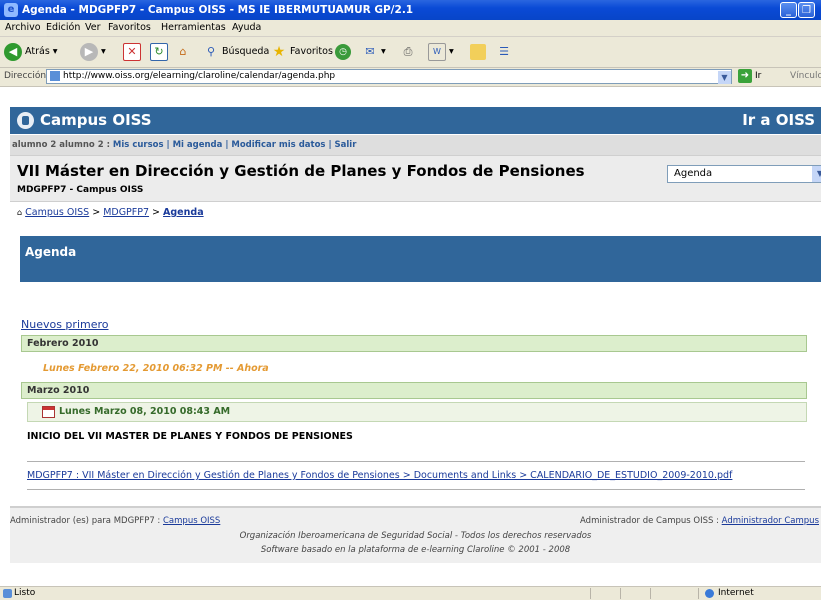 The height and width of the screenshot is (600, 821). I want to click on refresh-icon: ↻, so click(159, 51).